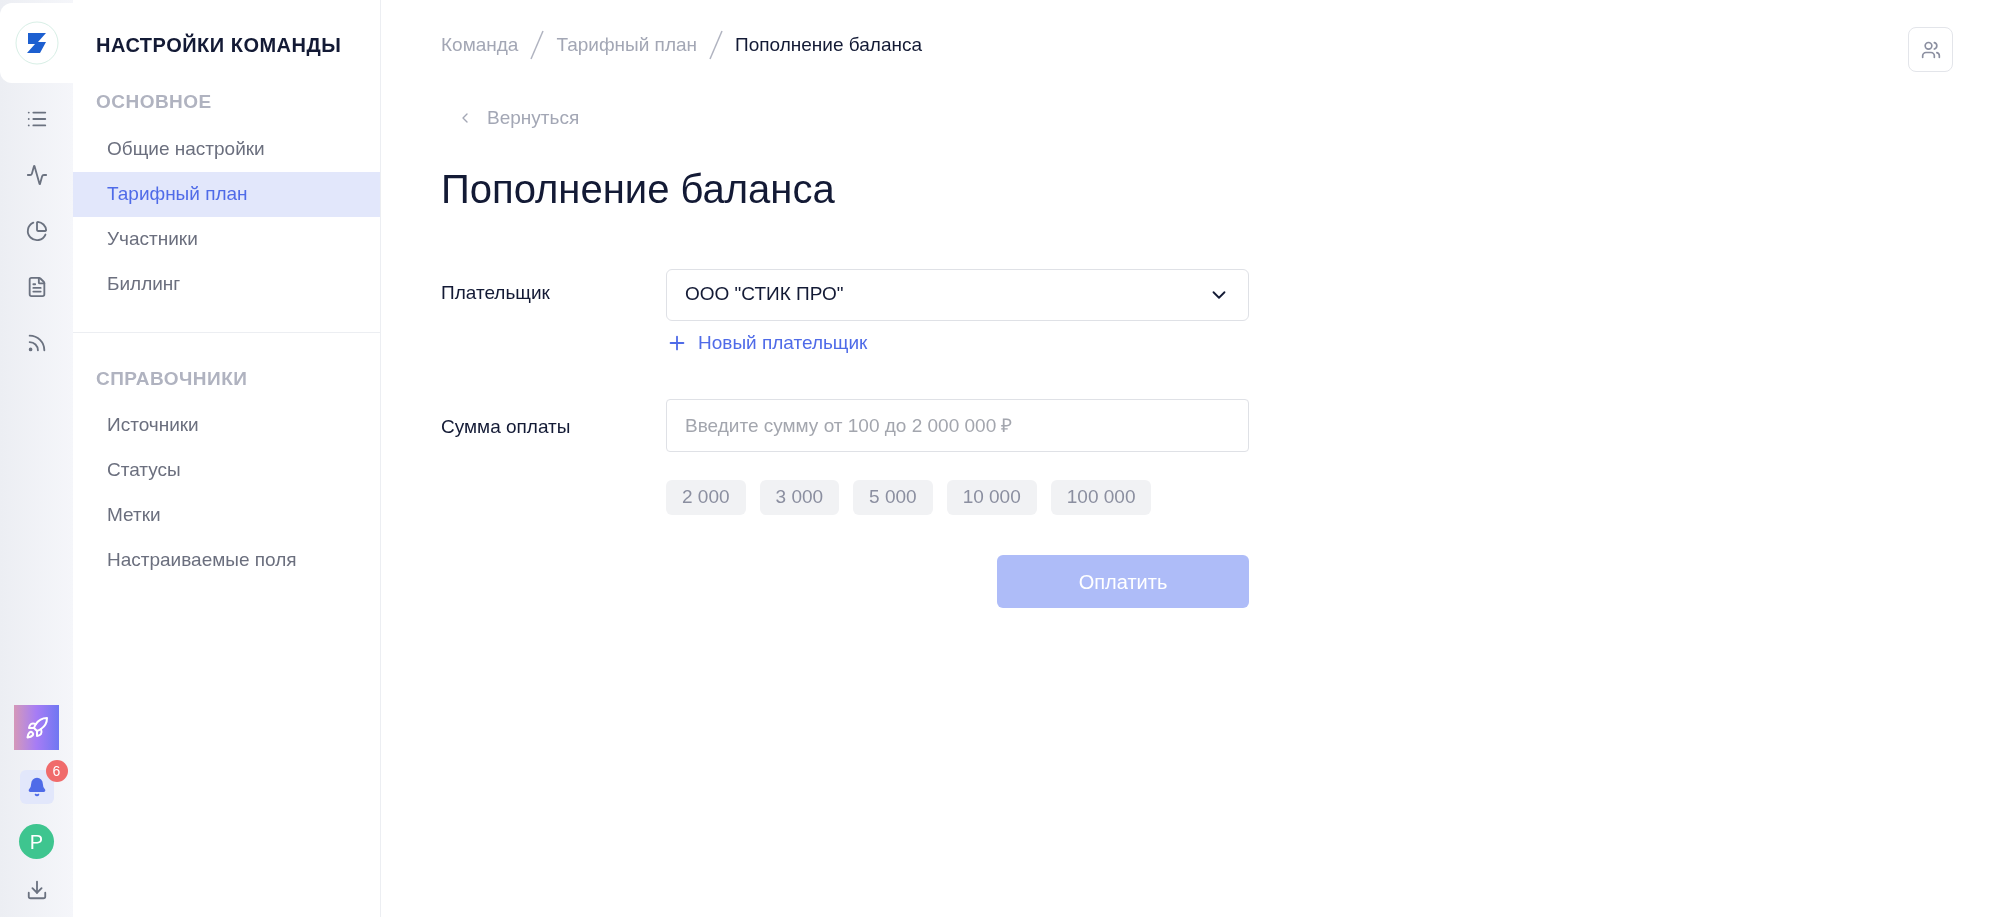 The image size is (2000, 917). What do you see at coordinates (991, 497) in the screenshot?
I see `amount-preset-chip: 10 000` at bounding box center [991, 497].